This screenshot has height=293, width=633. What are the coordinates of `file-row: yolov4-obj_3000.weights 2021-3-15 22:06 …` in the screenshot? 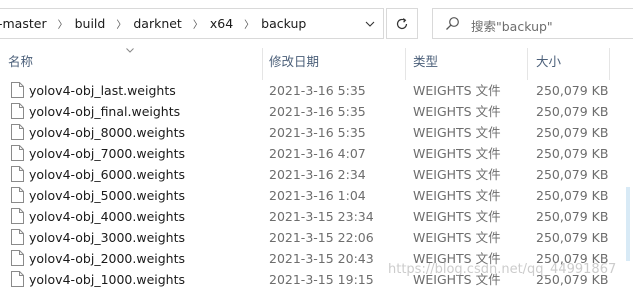 It's located at (316, 237).